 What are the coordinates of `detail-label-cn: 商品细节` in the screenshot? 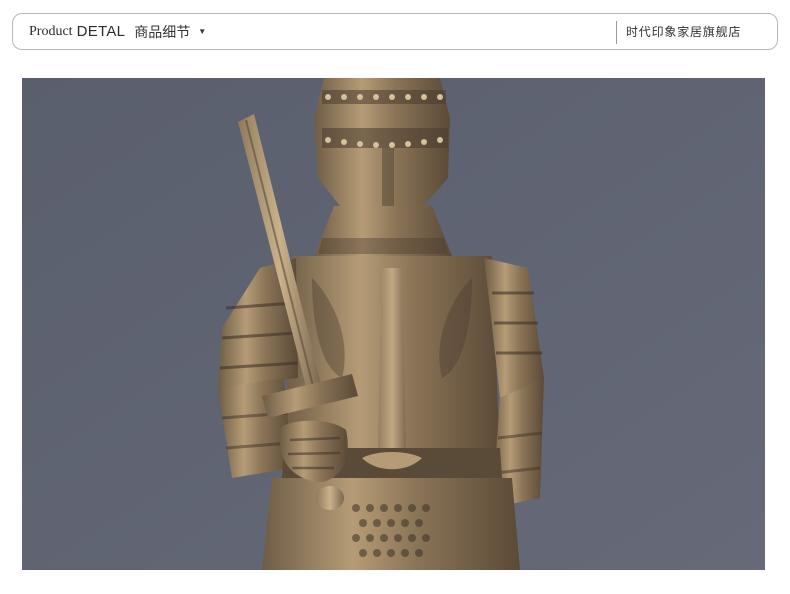 It's located at (162, 32).